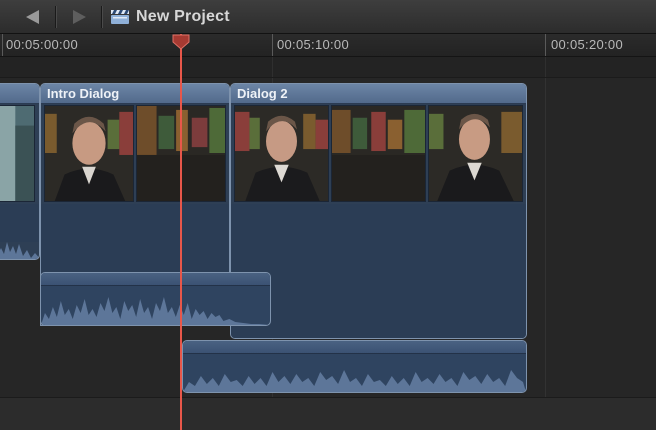 This screenshot has width=656, height=430. What do you see at coordinates (313, 44) in the screenshot?
I see `ruler-timecode: 00:05:10:00` at bounding box center [313, 44].